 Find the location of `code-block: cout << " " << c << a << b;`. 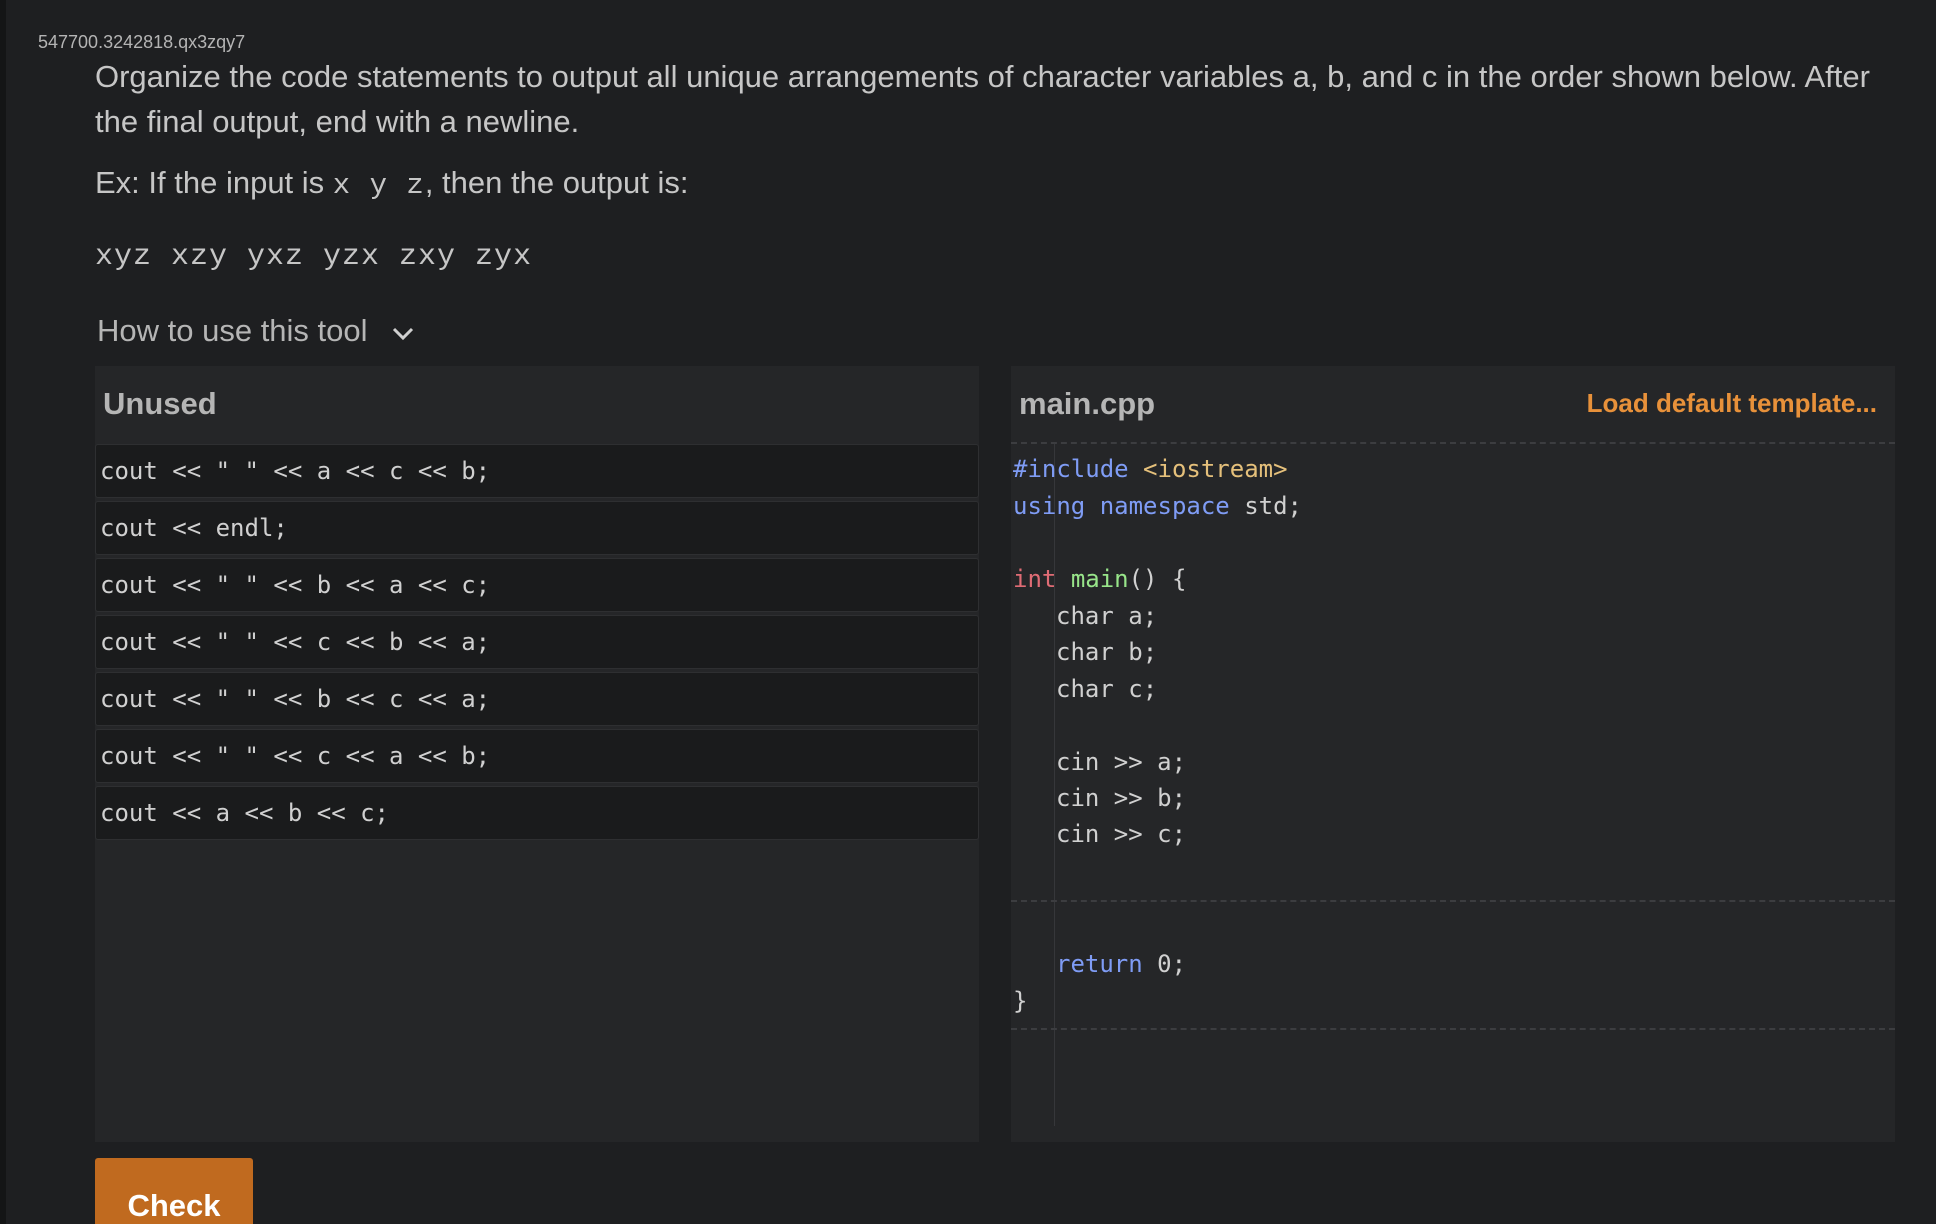

code-block: cout << " " << c << a << b; is located at coordinates (537, 756).